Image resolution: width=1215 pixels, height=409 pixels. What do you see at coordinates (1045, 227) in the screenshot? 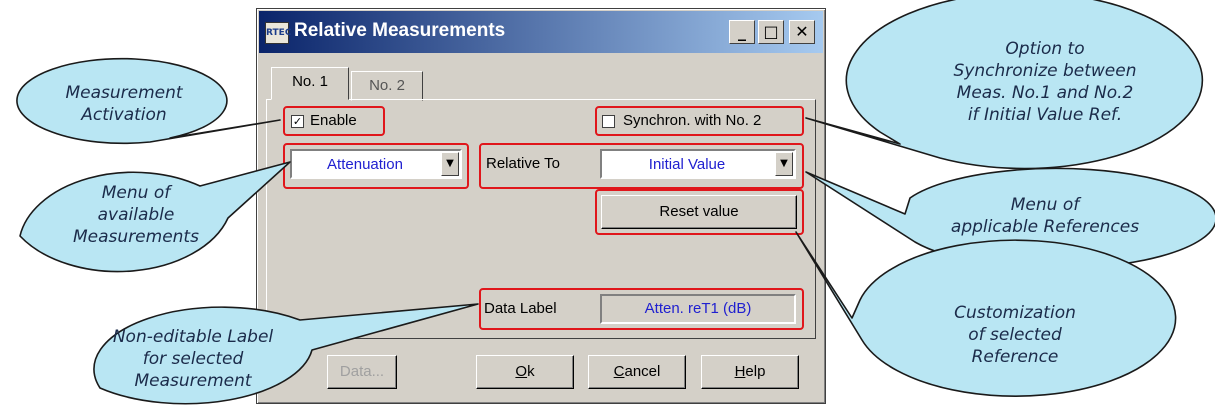
I see `callout-line: applicable References` at bounding box center [1045, 227].